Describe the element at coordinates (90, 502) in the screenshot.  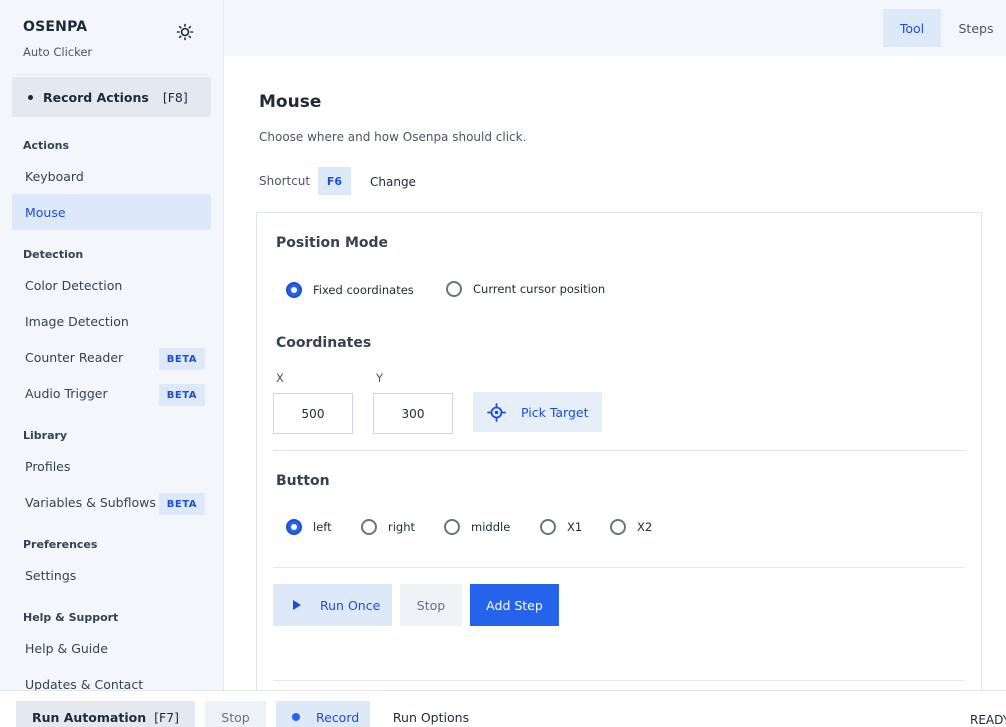
I see `sidebar-item-label: Variables & Subflows` at that location.